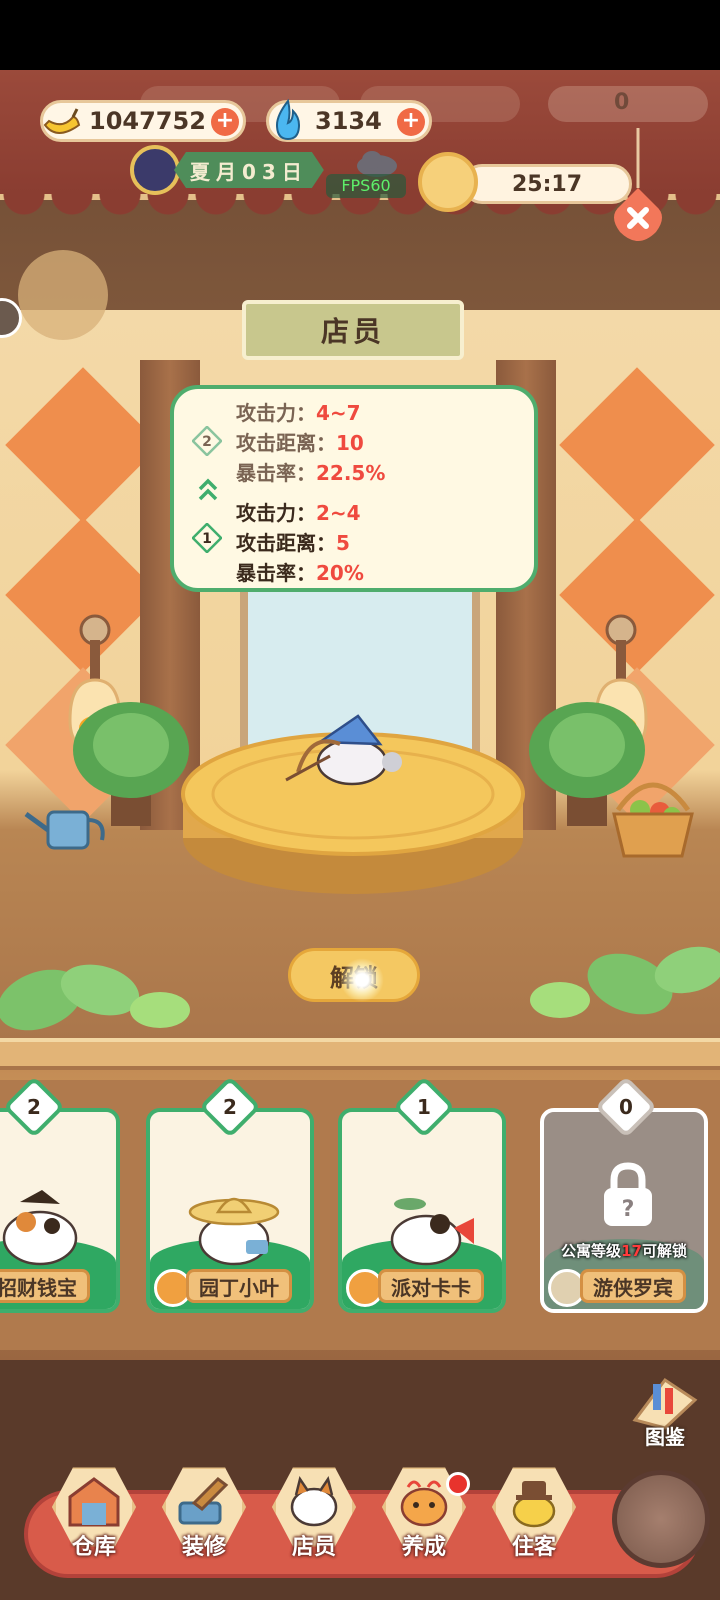  I want to click on stat-value: 22.5%, so click(351, 473).